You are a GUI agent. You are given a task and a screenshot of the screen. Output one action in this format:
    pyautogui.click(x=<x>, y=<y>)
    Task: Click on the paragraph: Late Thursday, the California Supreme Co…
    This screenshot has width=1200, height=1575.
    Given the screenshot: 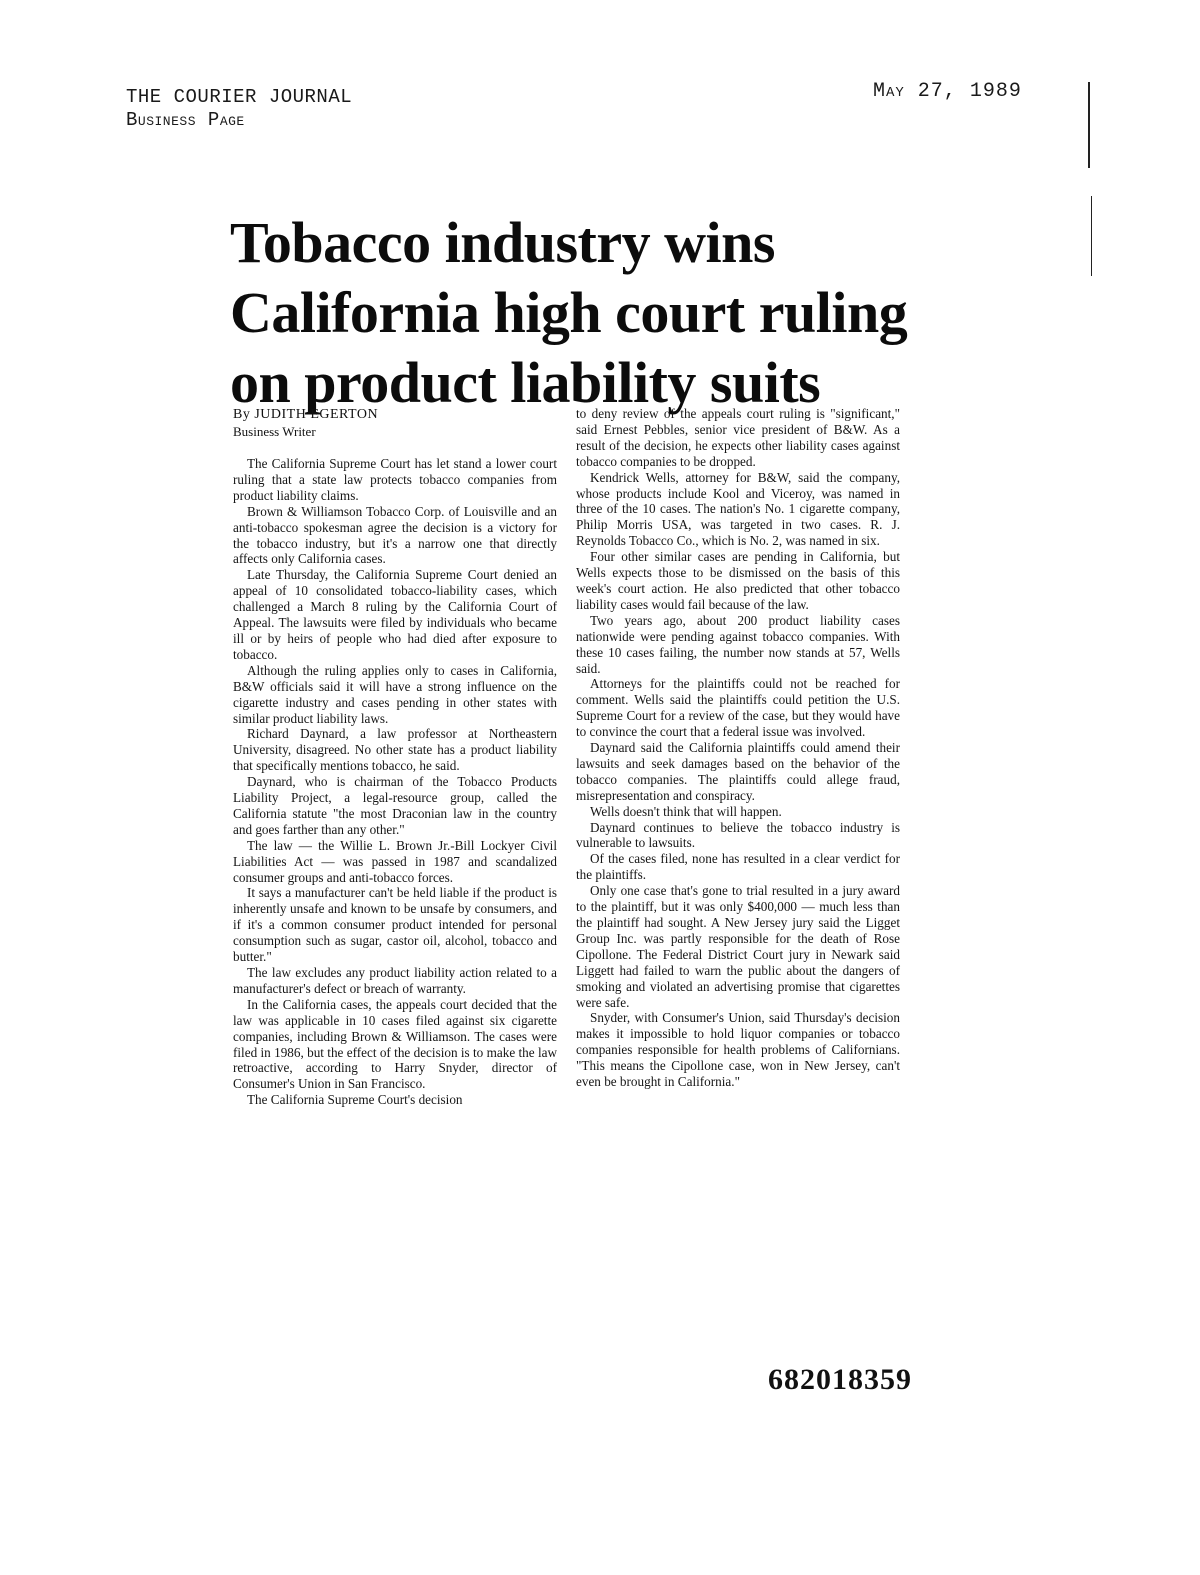 What is the action you would take?
    pyautogui.click(x=395, y=614)
    